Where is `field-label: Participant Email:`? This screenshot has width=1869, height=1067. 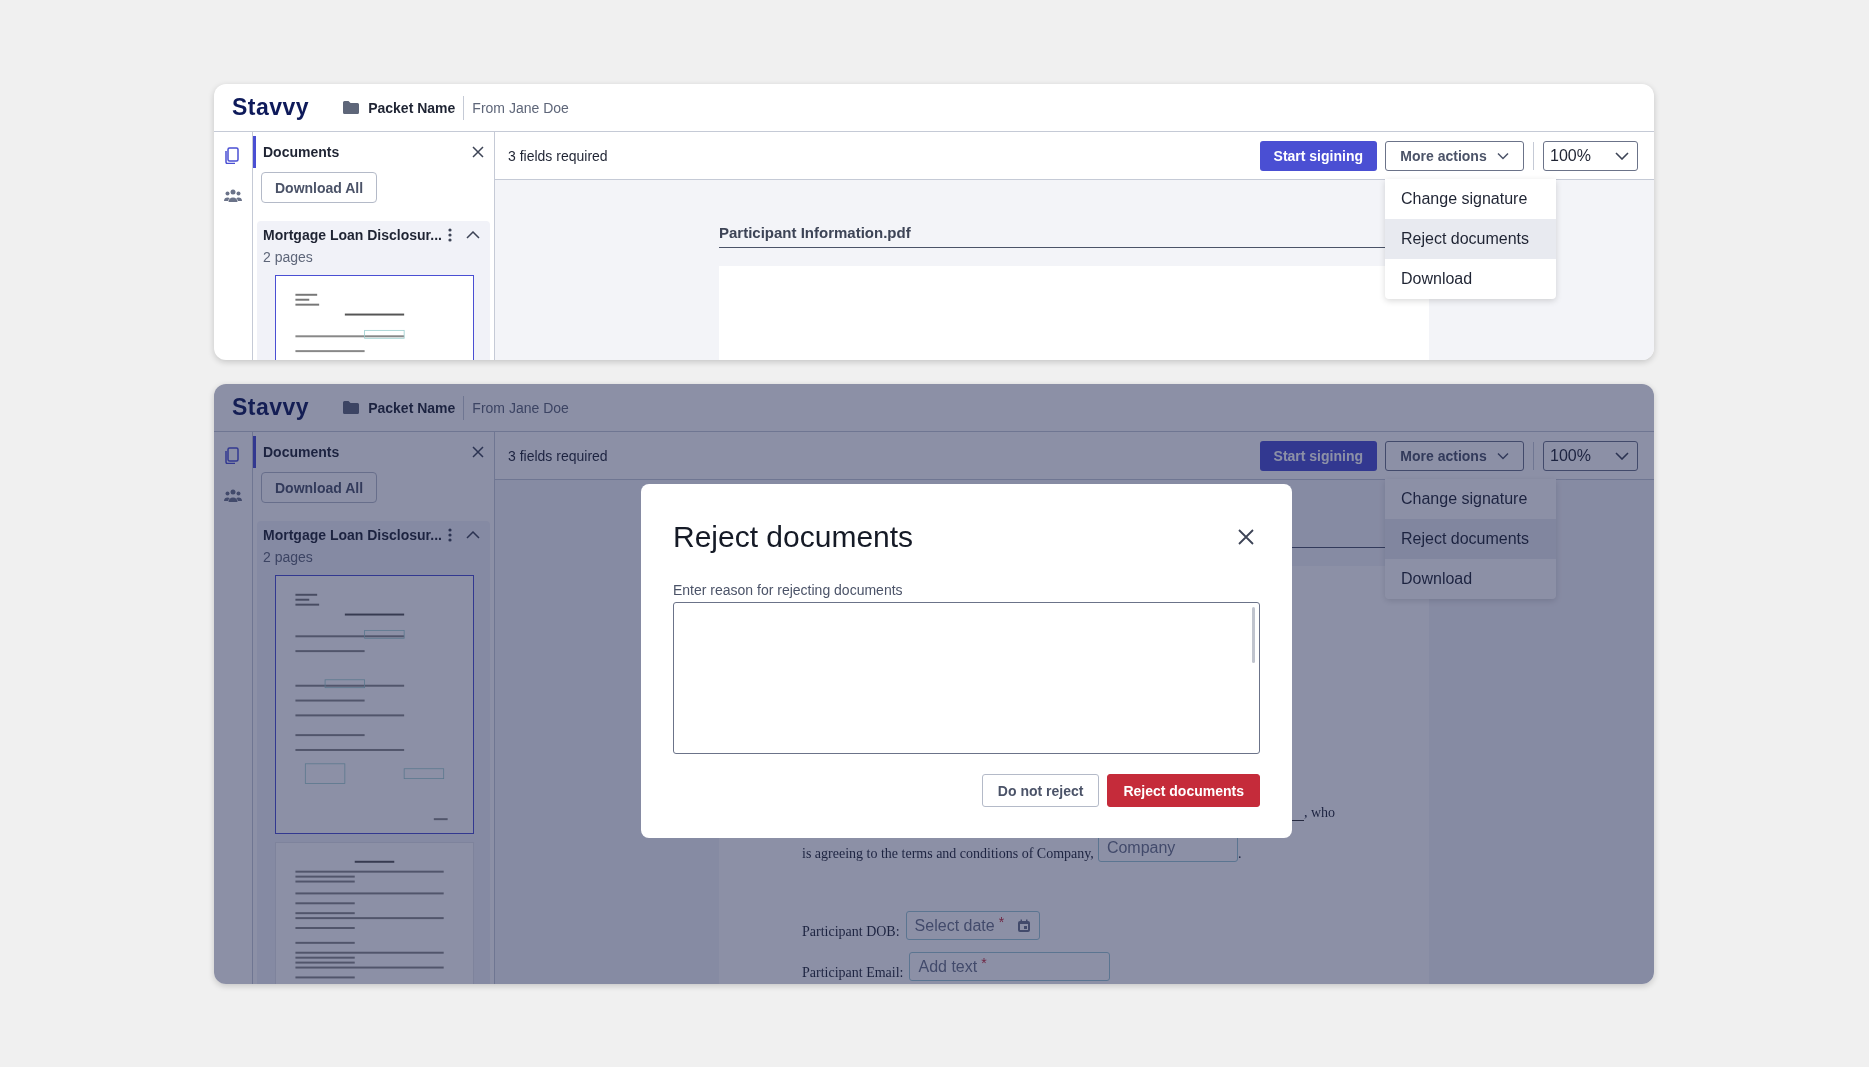 field-label: Participant Email: is located at coordinates (853, 973).